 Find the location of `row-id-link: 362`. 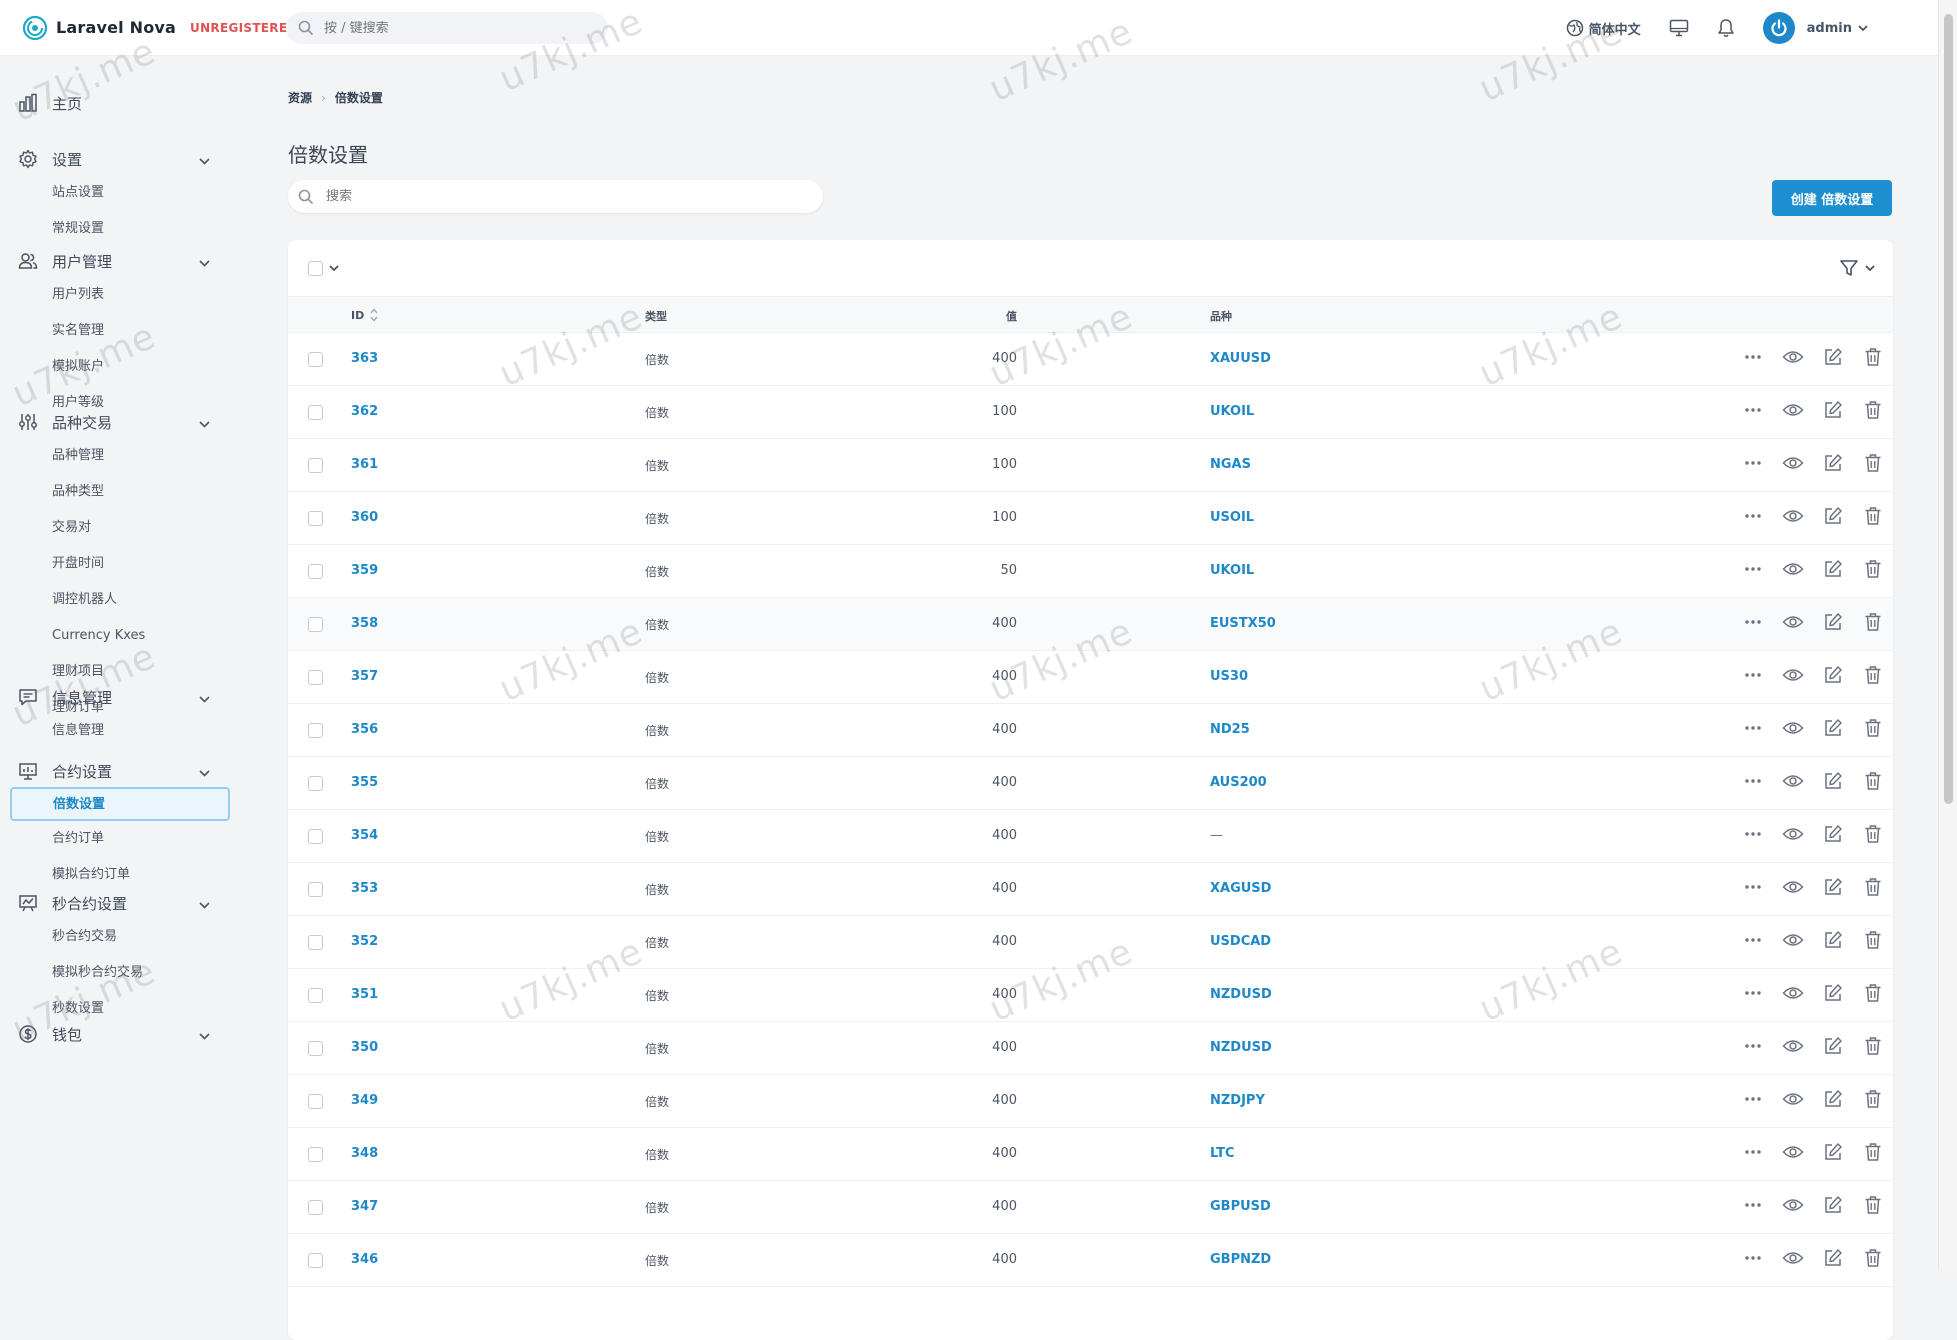

row-id-link: 362 is located at coordinates (364, 411).